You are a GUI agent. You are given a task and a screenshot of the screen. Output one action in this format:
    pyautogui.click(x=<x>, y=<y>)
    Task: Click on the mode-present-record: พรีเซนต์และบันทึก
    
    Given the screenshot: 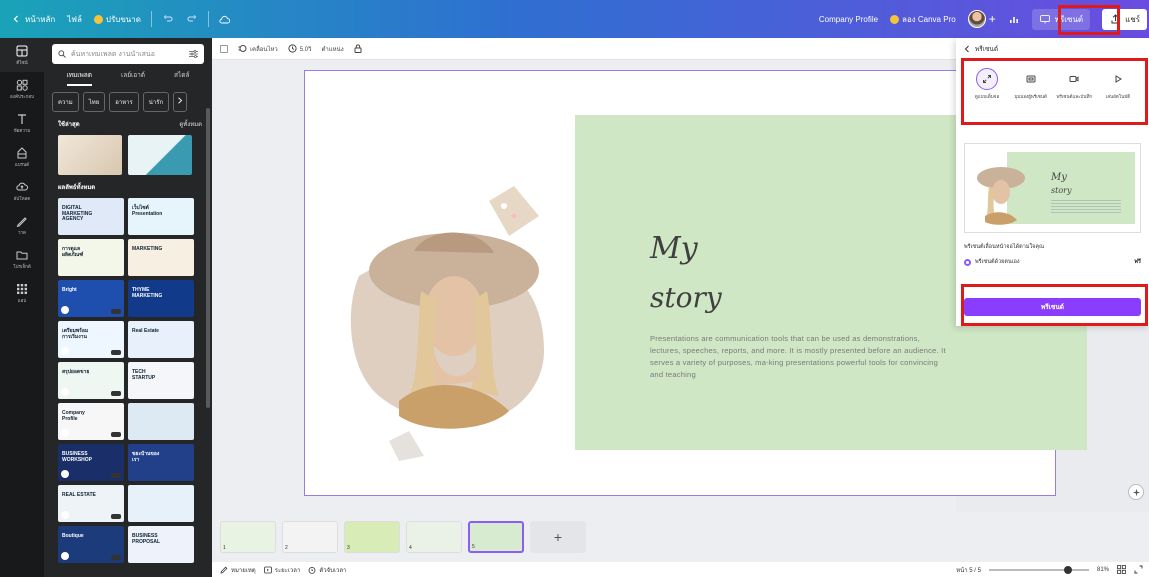 What is the action you would take?
    pyautogui.click(x=1074, y=84)
    